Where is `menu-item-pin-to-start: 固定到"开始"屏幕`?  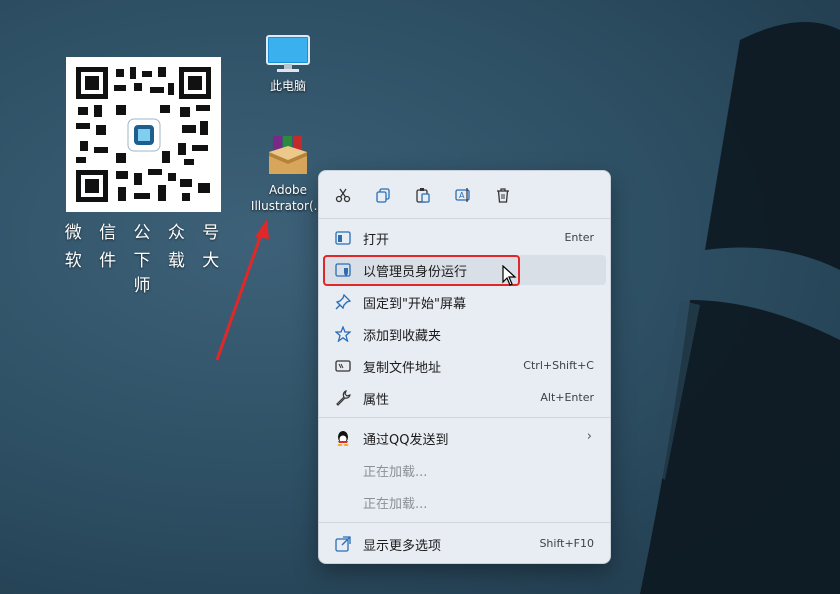 menu-item-pin-to-start: 固定到"开始"屏幕 is located at coordinates (464, 302).